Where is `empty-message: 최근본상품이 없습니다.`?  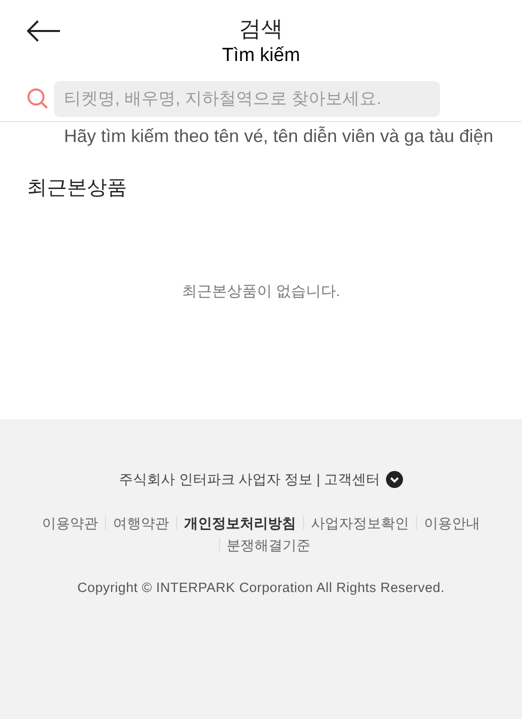 empty-message: 최근본상품이 없습니다. is located at coordinates (261, 292).